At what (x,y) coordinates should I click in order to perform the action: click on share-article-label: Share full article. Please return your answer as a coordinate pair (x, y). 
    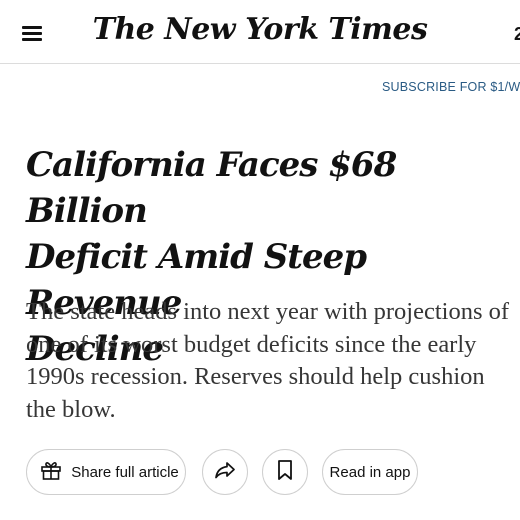
    Looking at the image, I should click on (125, 472).